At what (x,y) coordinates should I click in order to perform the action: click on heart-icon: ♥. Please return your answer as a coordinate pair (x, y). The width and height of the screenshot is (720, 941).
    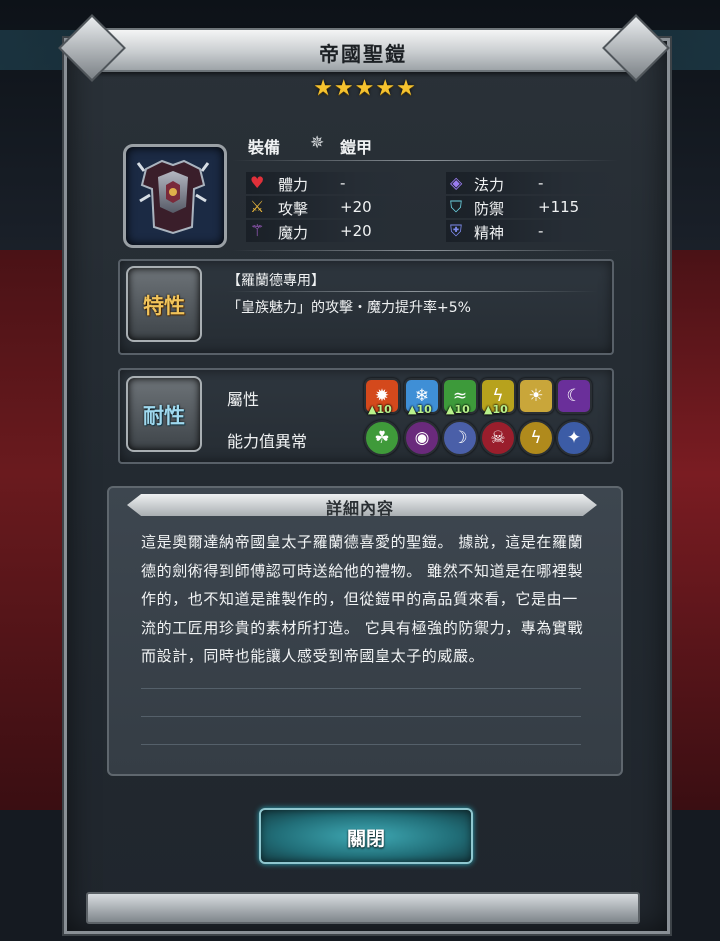
    Looking at the image, I should click on (257, 182).